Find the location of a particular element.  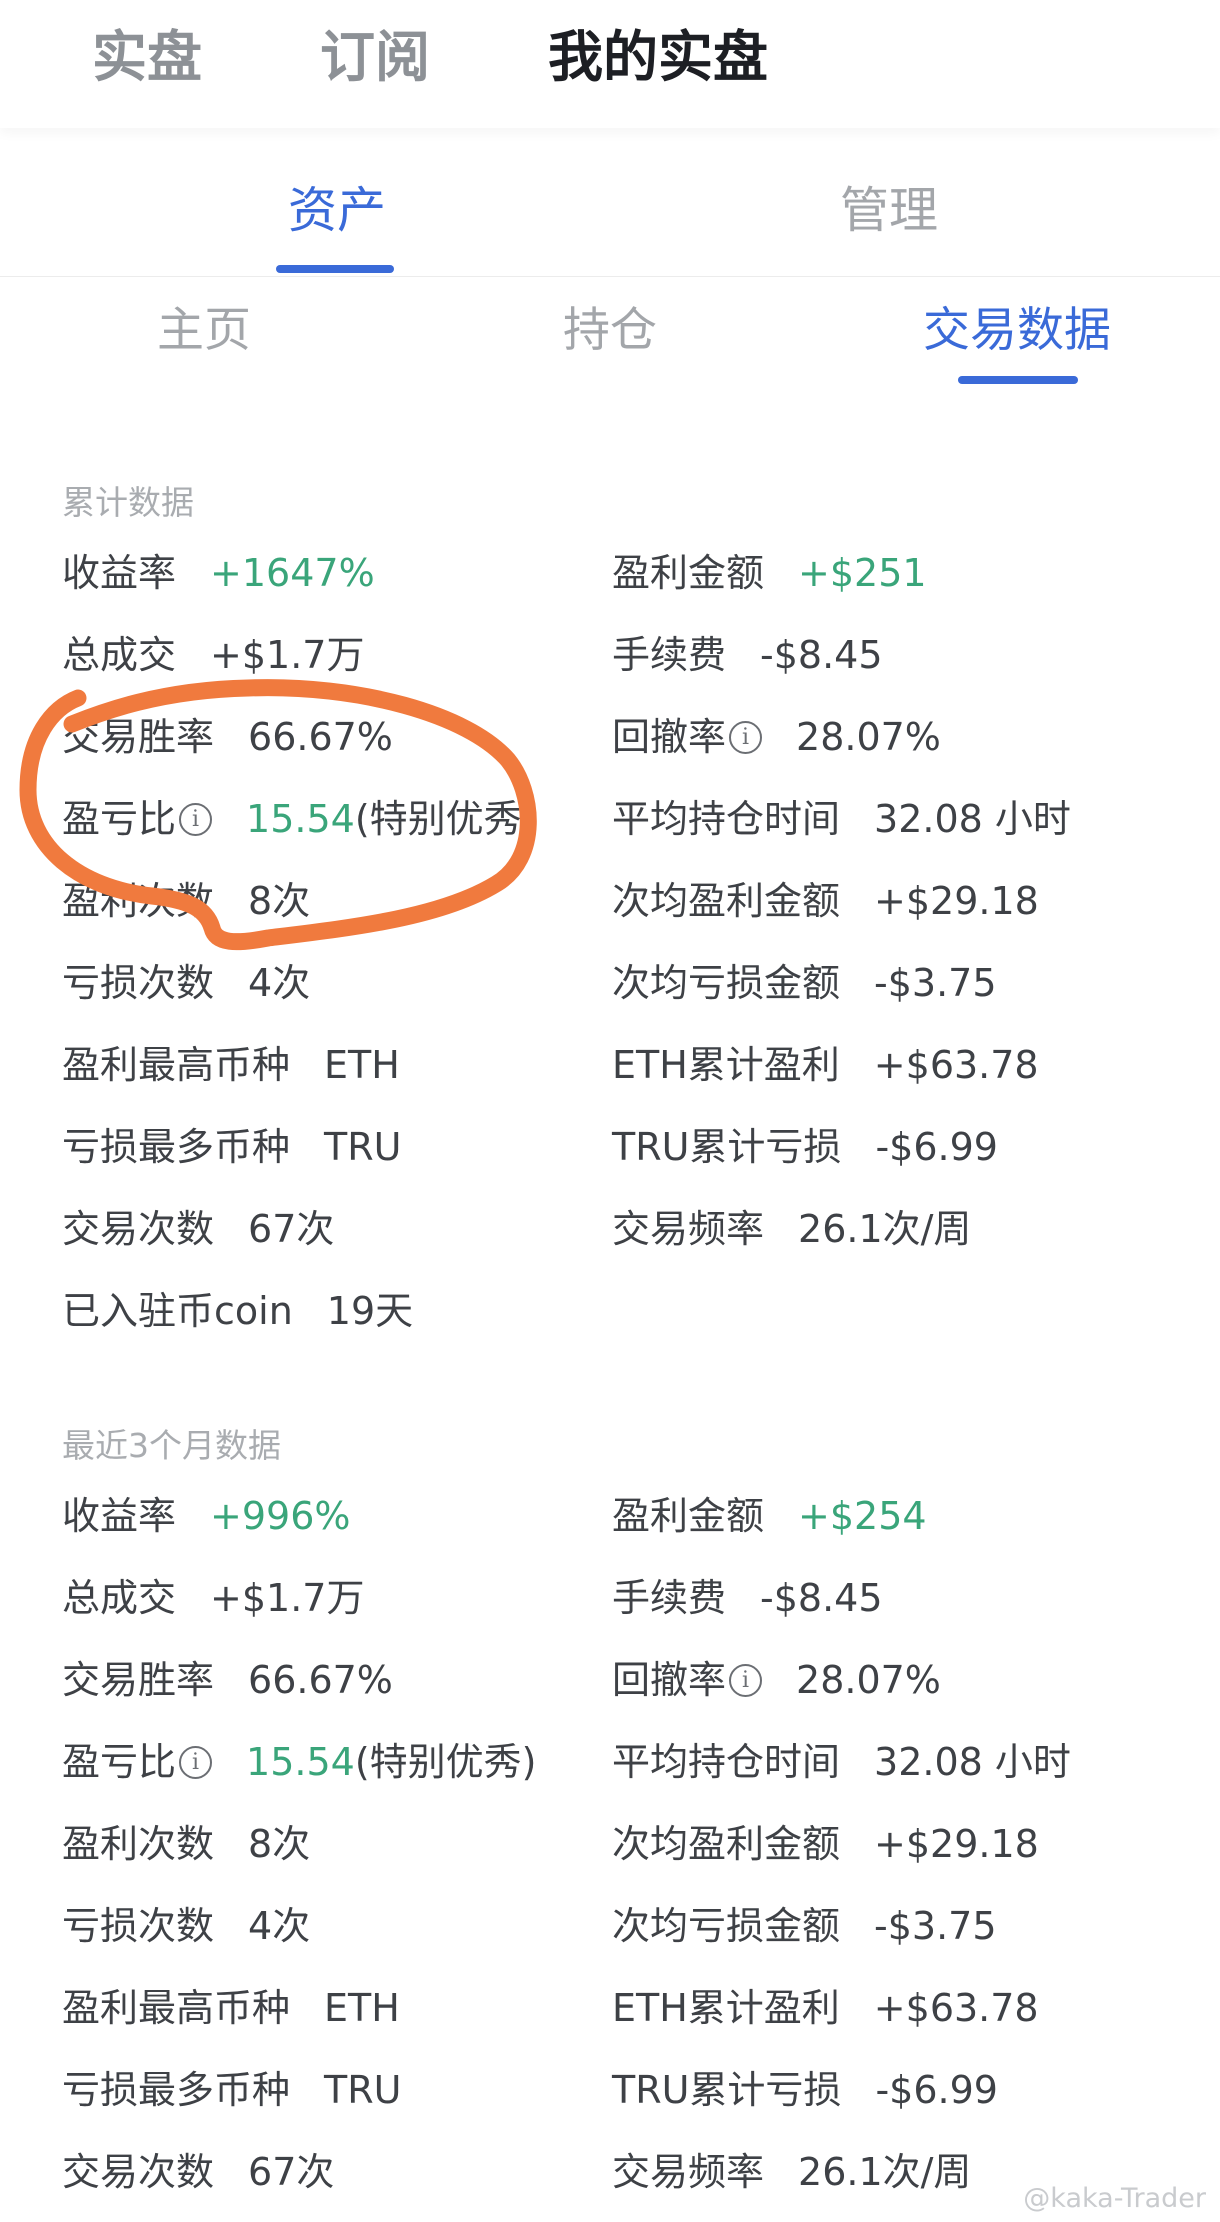

stat-item: 次均盈利金额 +$29.18 is located at coordinates (825, 901).